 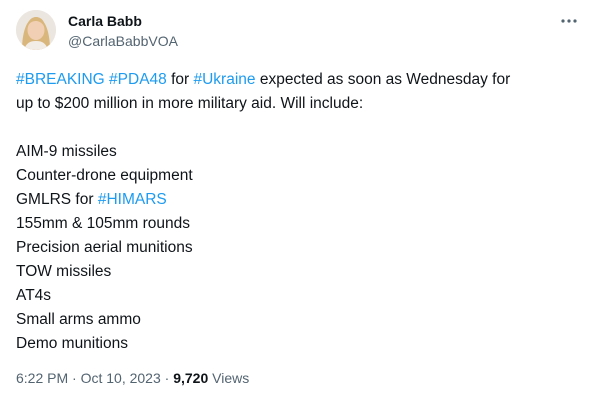 I want to click on tweet-date: Oct 10, 2023, so click(x=121, y=378).